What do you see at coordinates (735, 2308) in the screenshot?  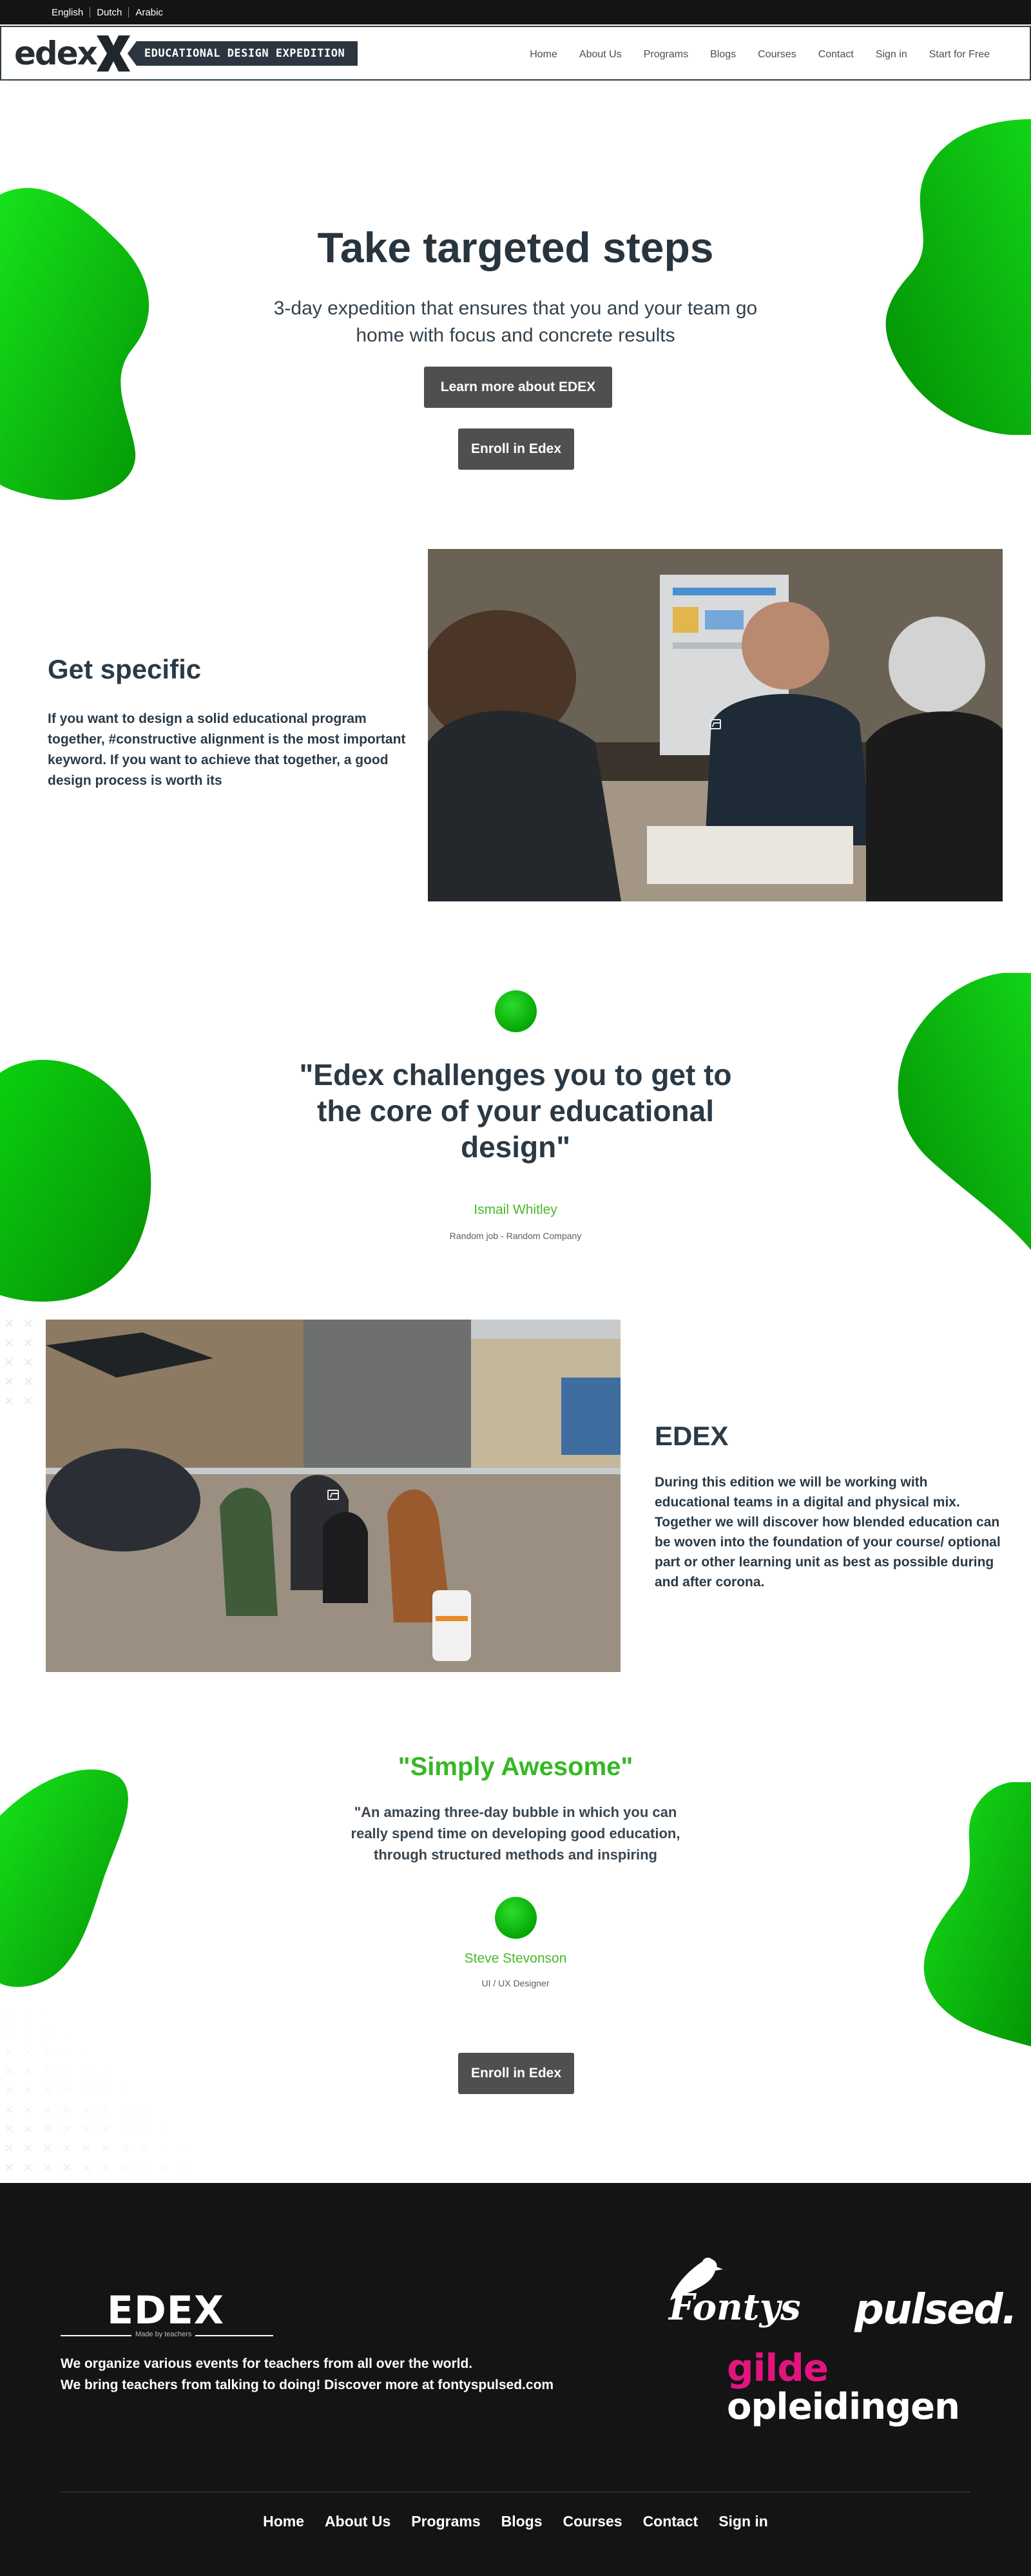 I see `fontys-logo: Fontys` at bounding box center [735, 2308].